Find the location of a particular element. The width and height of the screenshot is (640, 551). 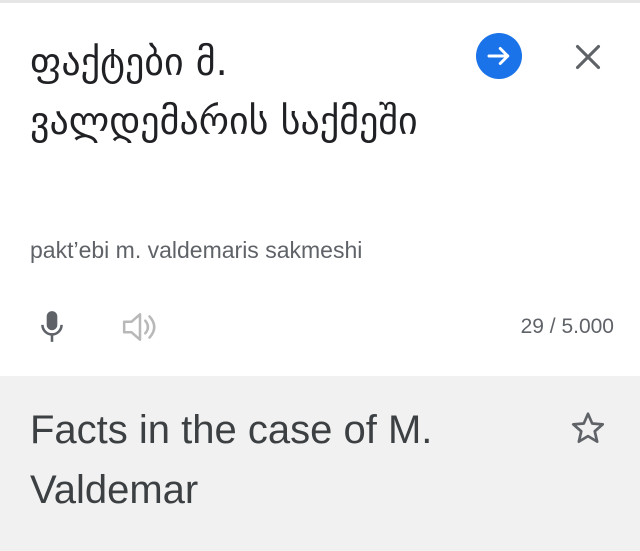

voice-input-button is located at coordinates (52, 327).